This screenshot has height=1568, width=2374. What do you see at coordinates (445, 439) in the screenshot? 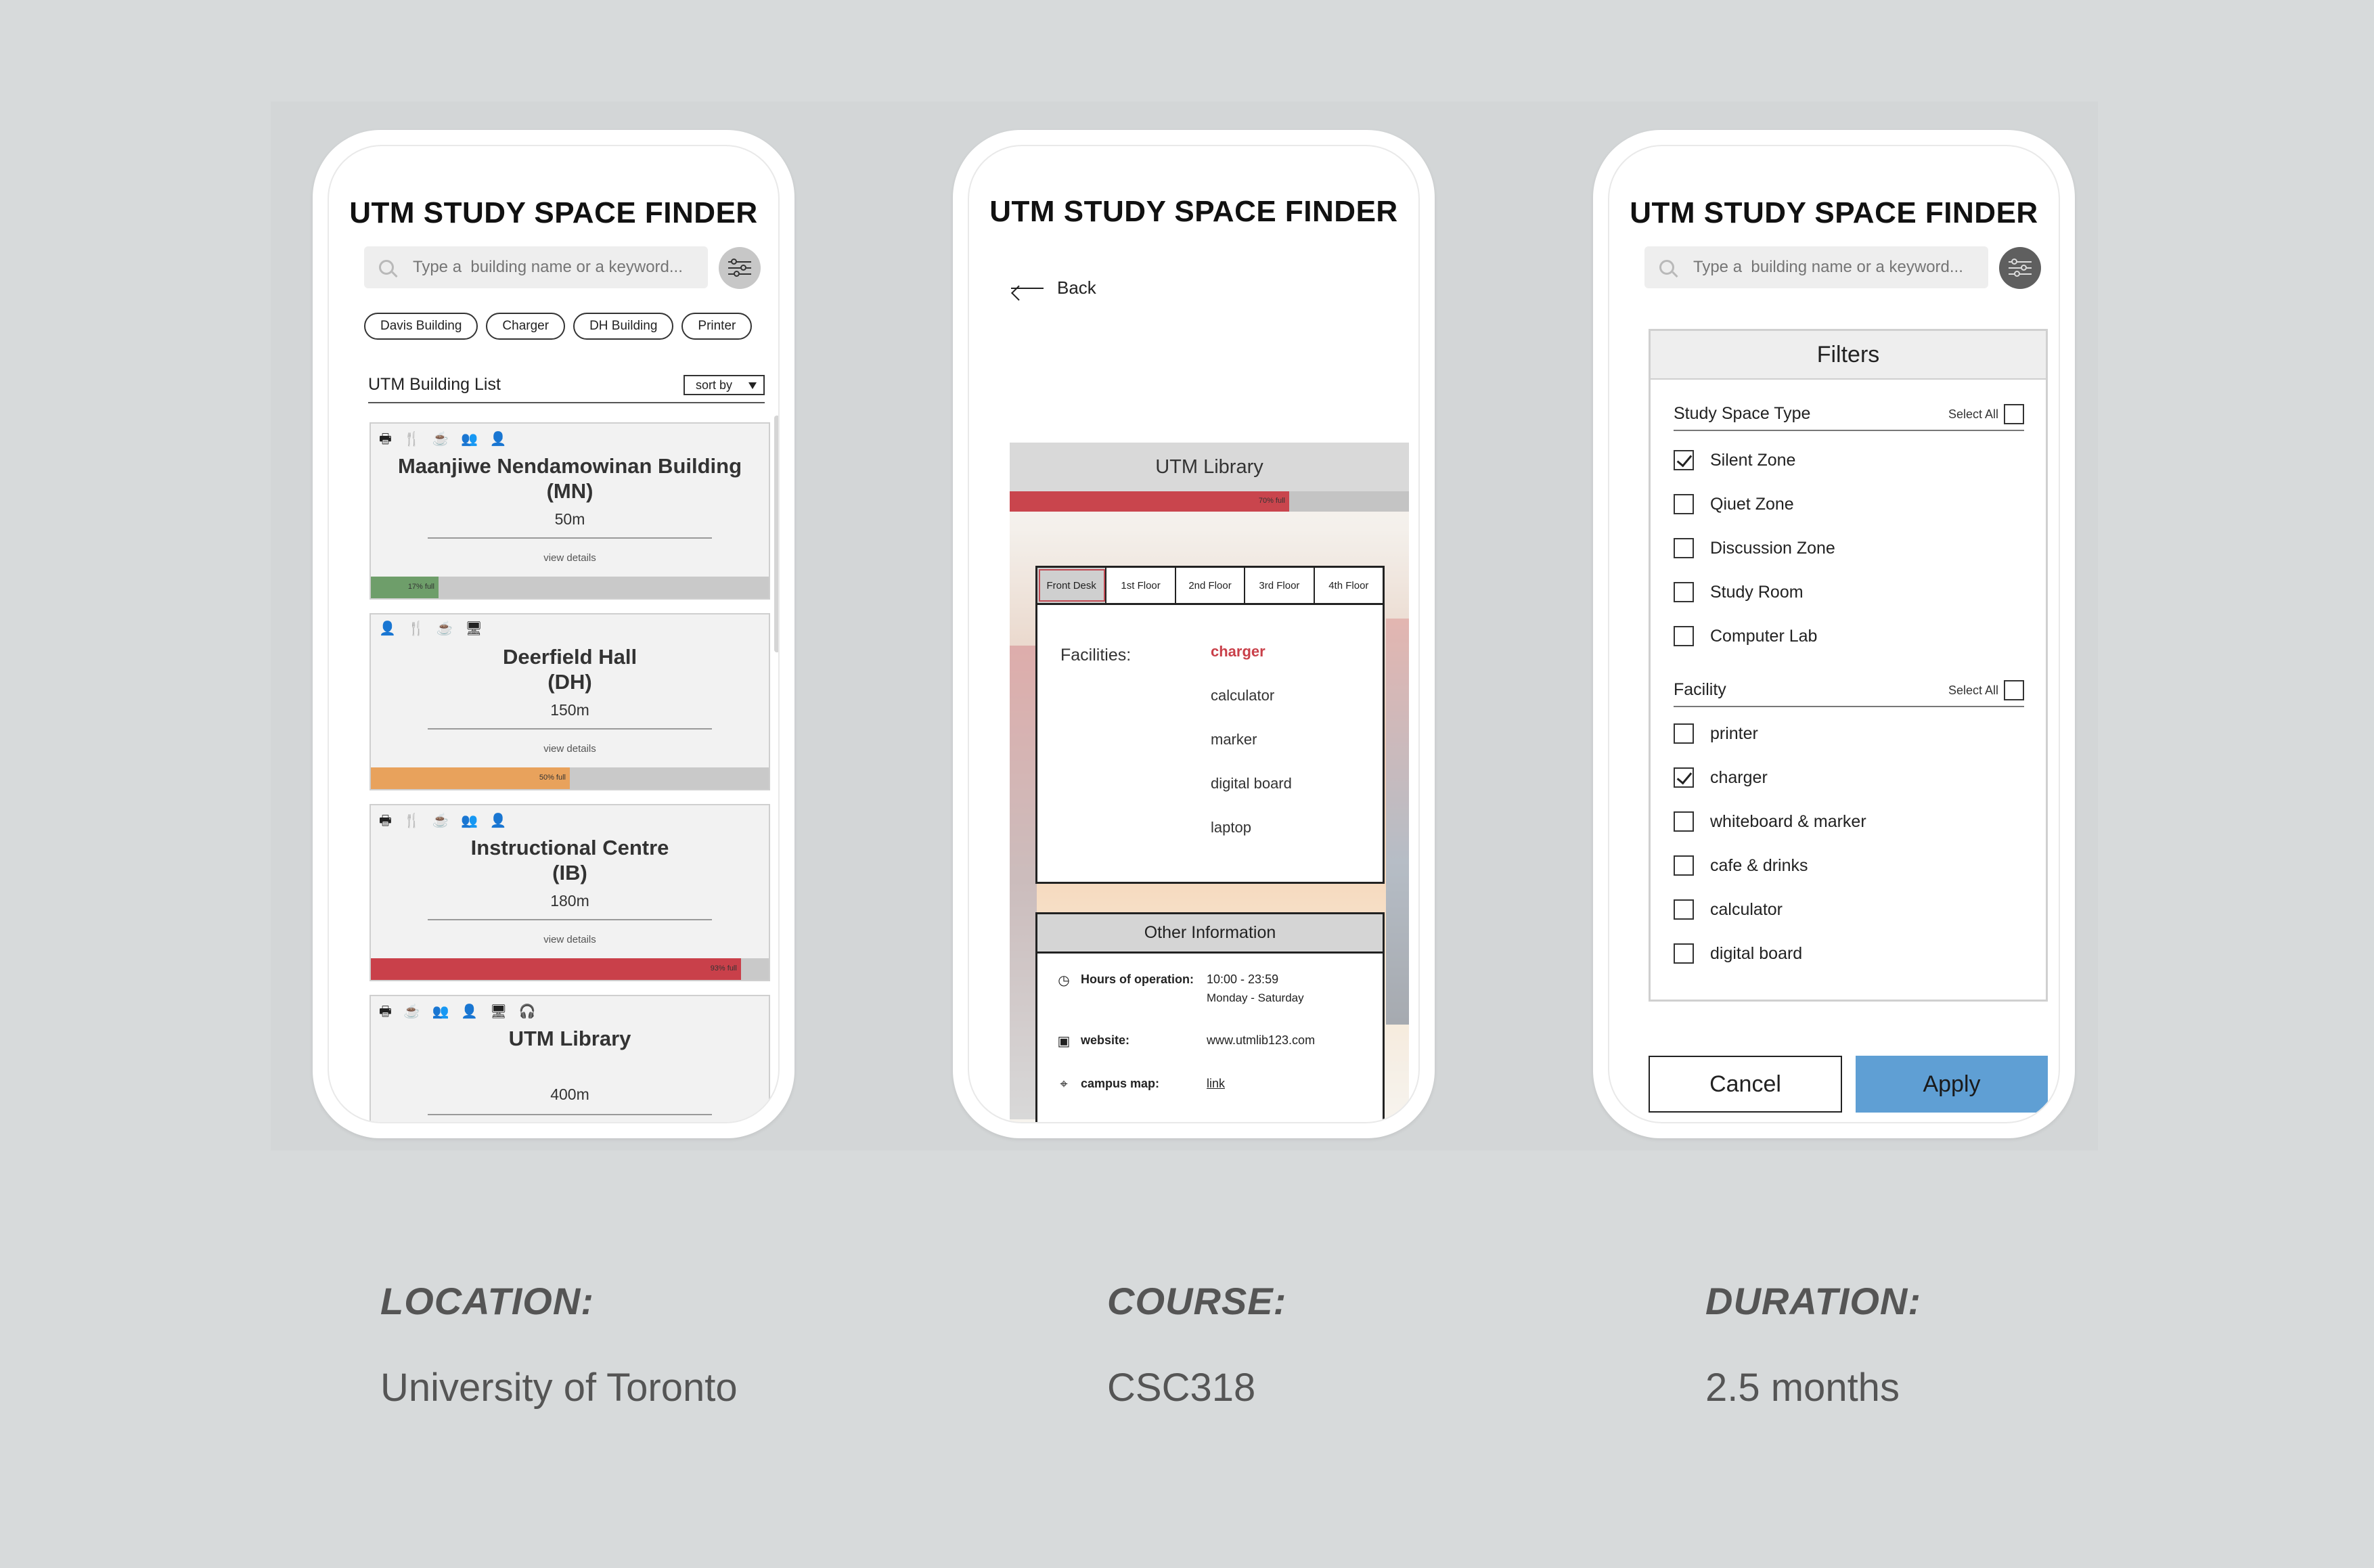
I see `amenity-icons: 🖶 🍴 ☕ 👥 👤` at bounding box center [445, 439].